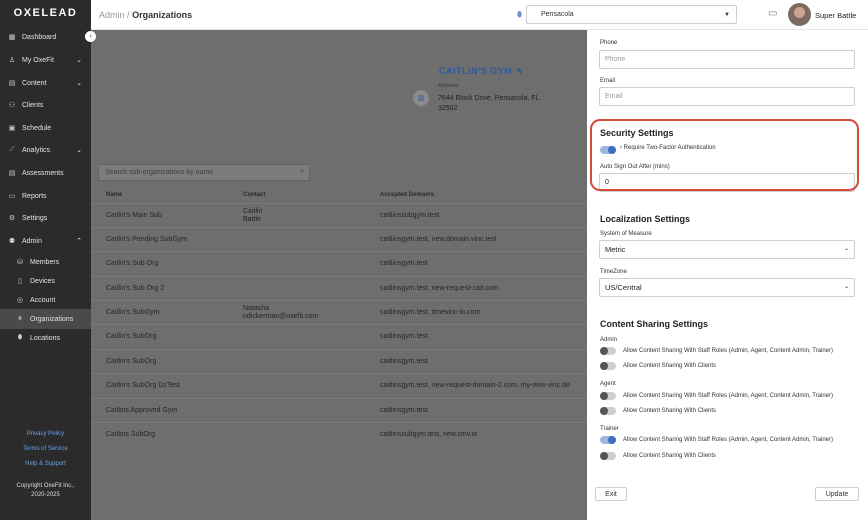  Describe the element at coordinates (608, 396) in the screenshot. I see `agent-staff-sharing-toggle` at that location.